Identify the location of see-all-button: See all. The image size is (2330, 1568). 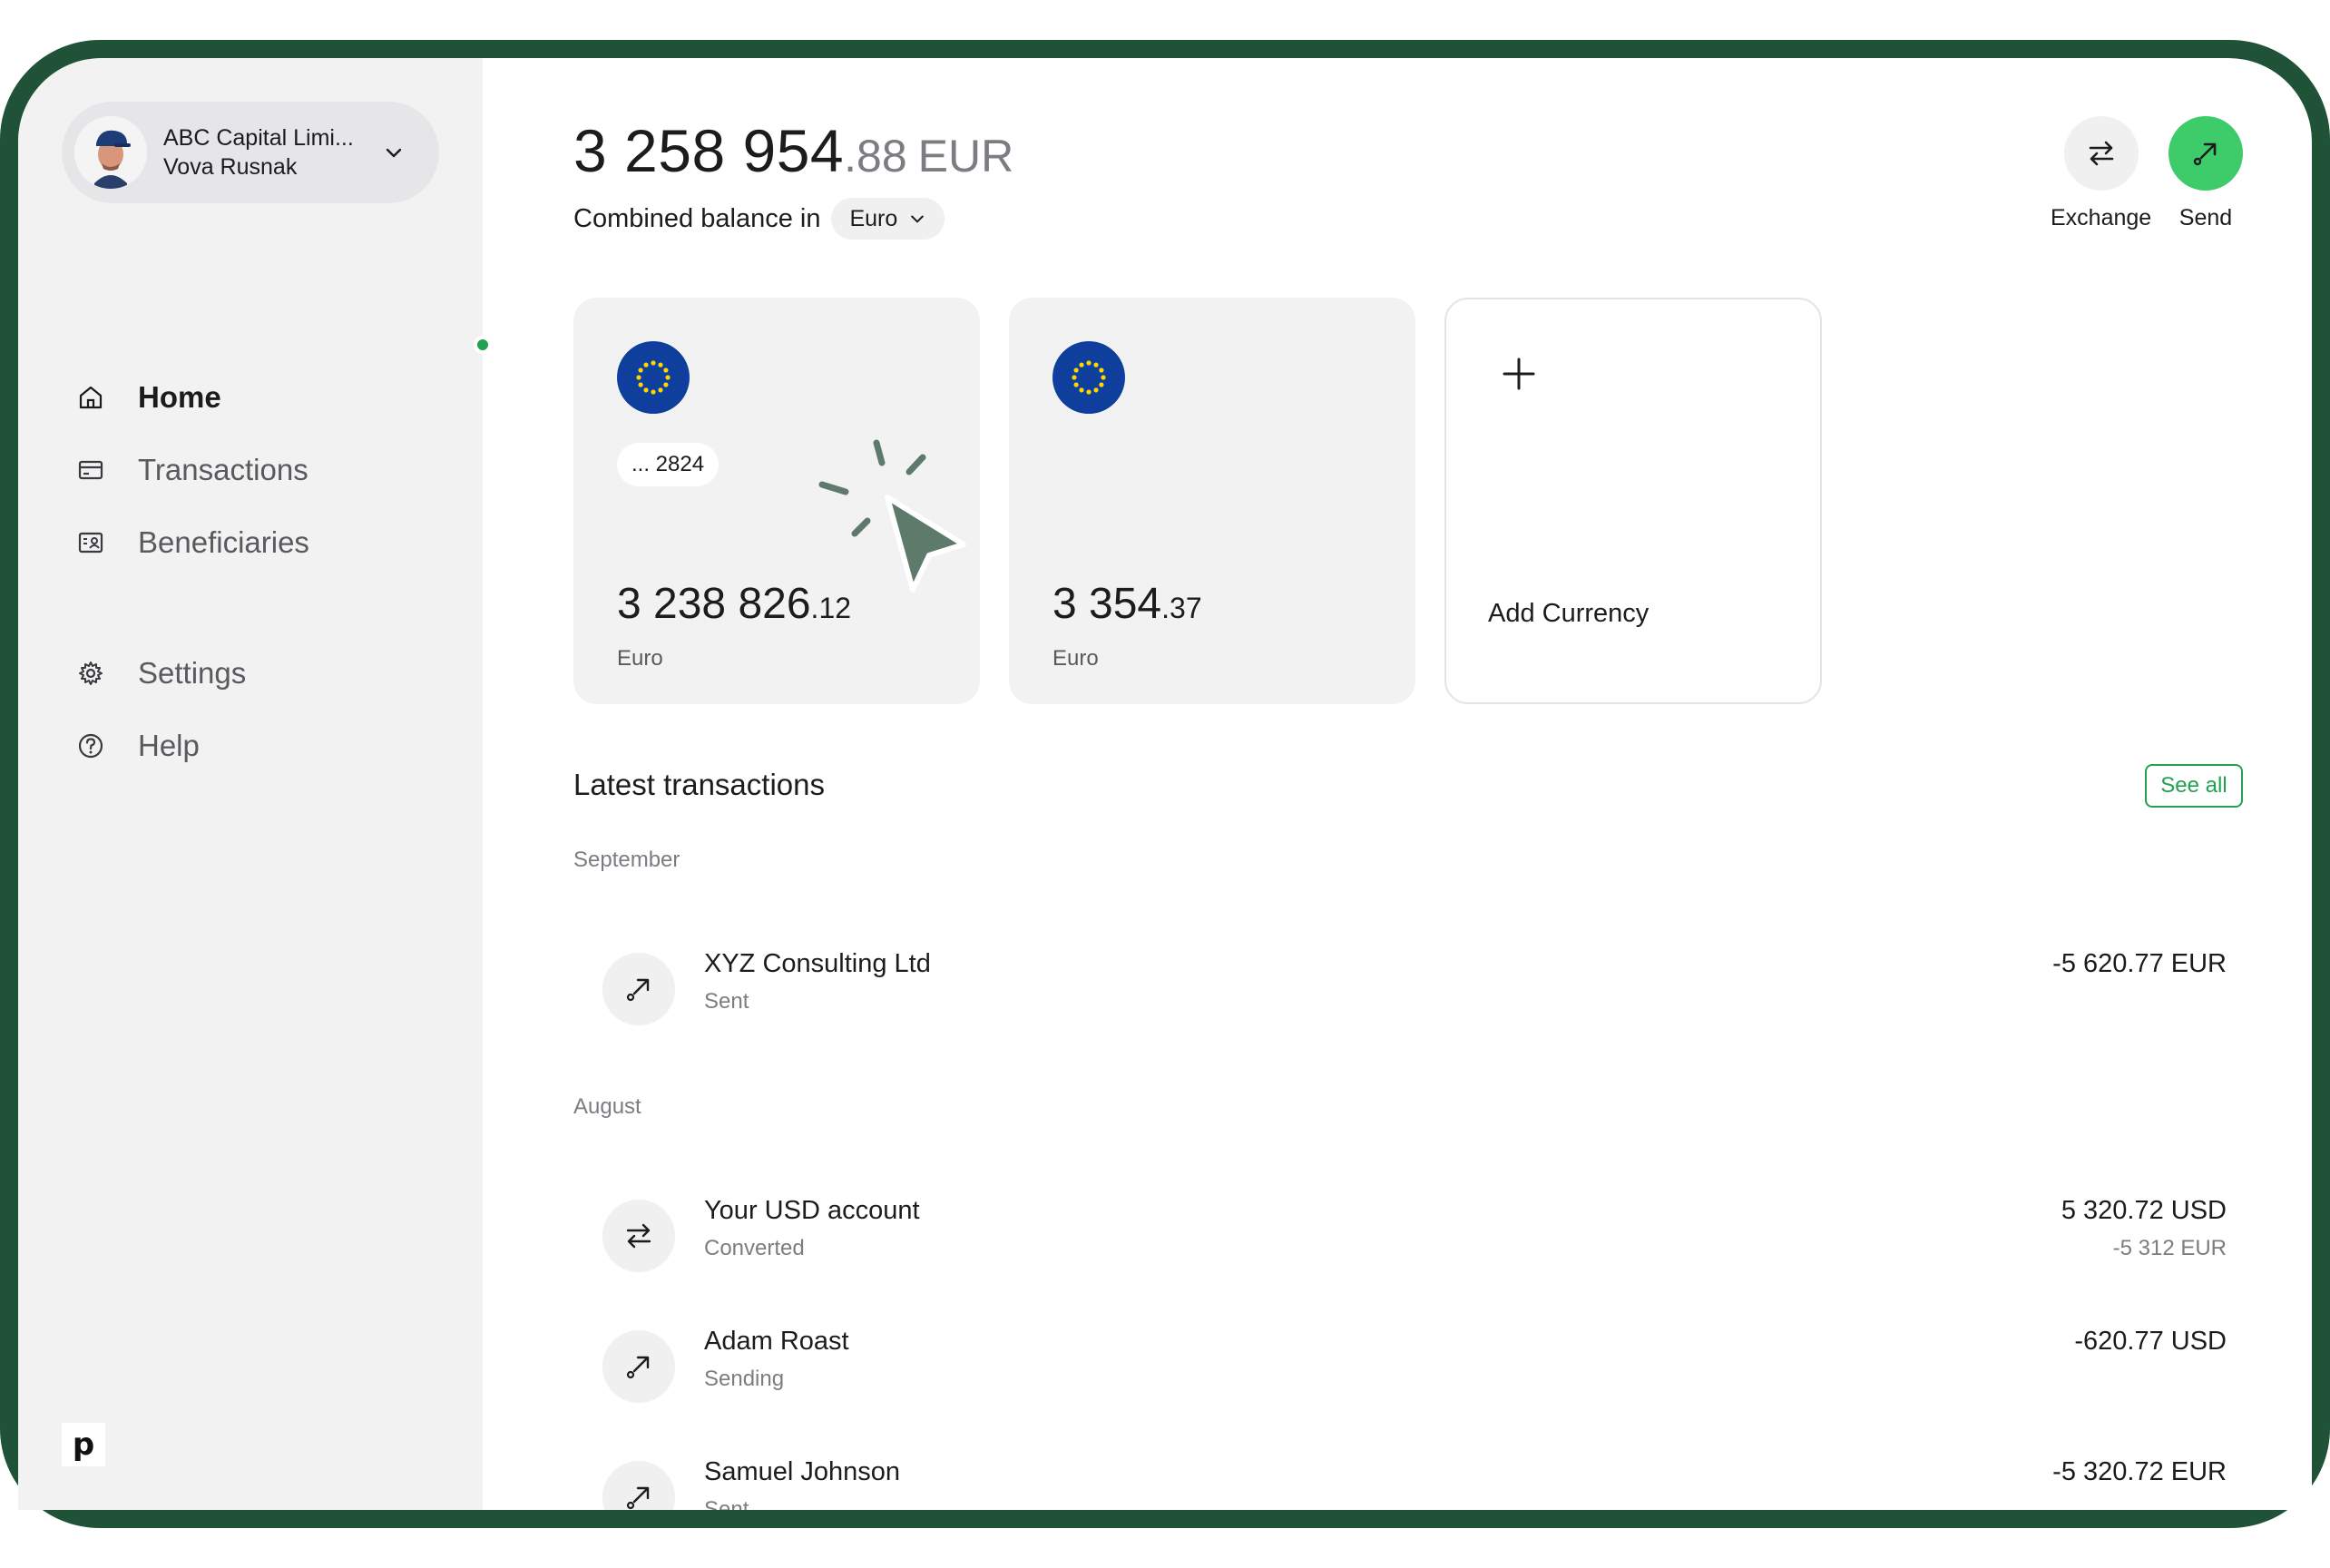
(2194, 786).